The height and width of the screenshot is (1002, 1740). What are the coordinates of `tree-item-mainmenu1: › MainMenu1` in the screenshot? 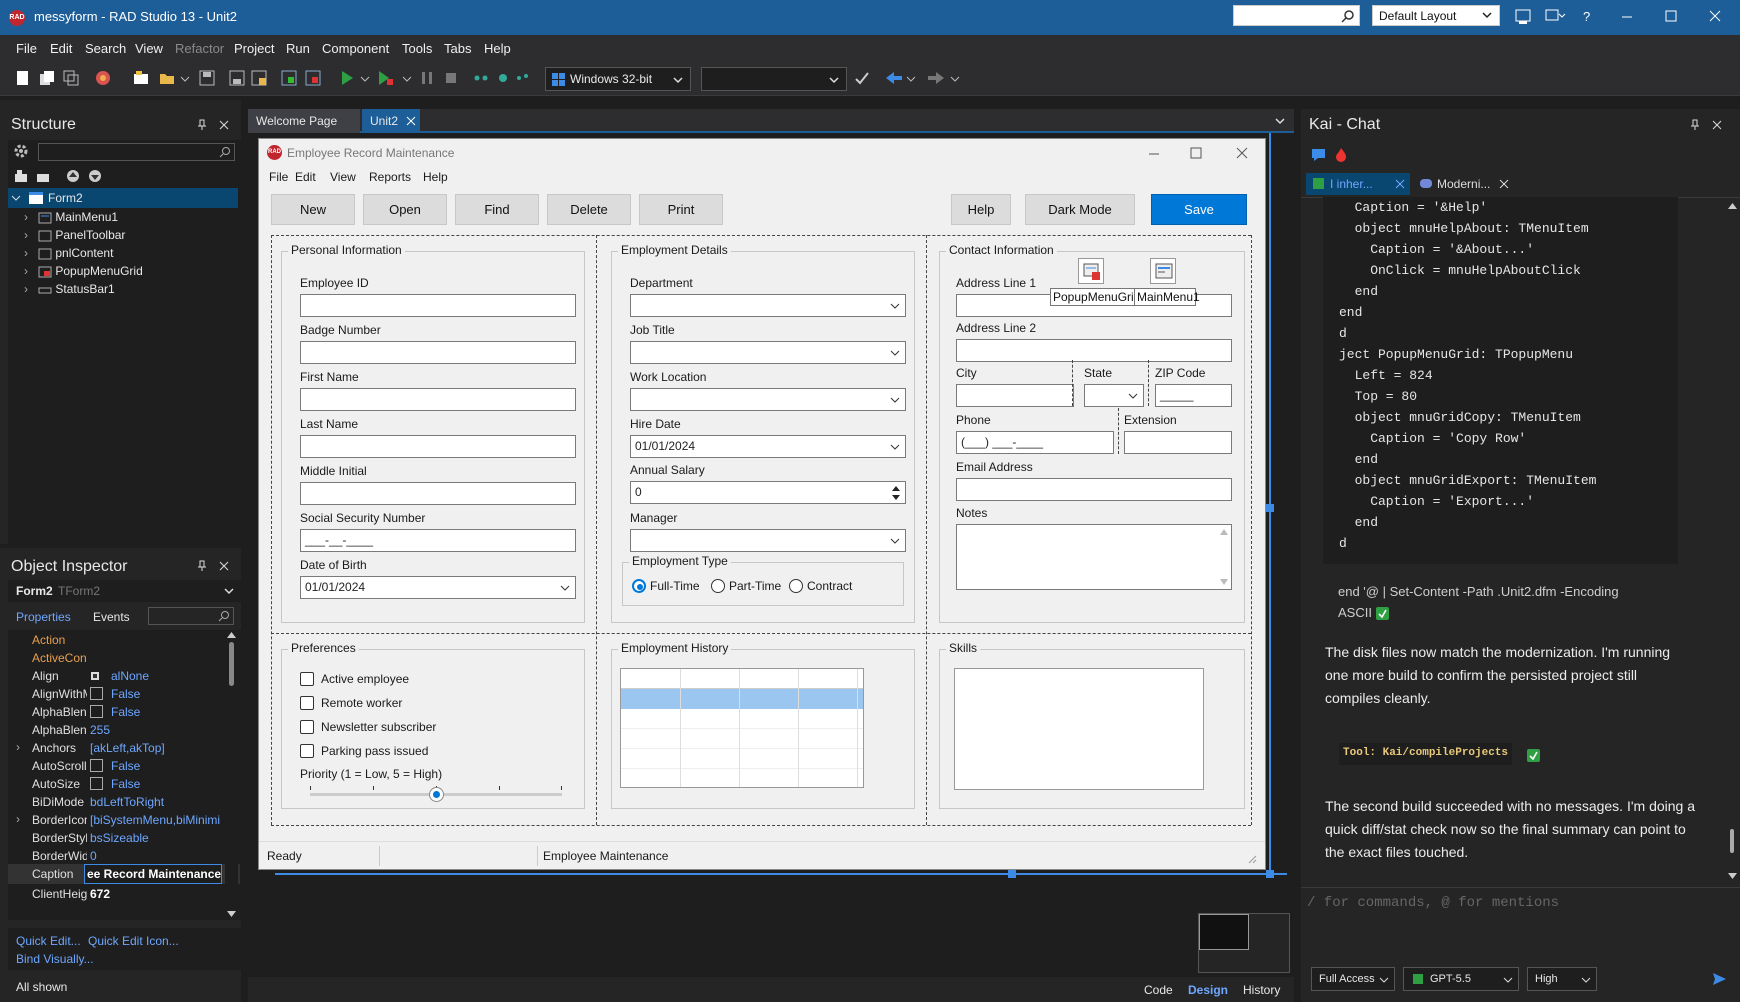 It's located at (71, 217).